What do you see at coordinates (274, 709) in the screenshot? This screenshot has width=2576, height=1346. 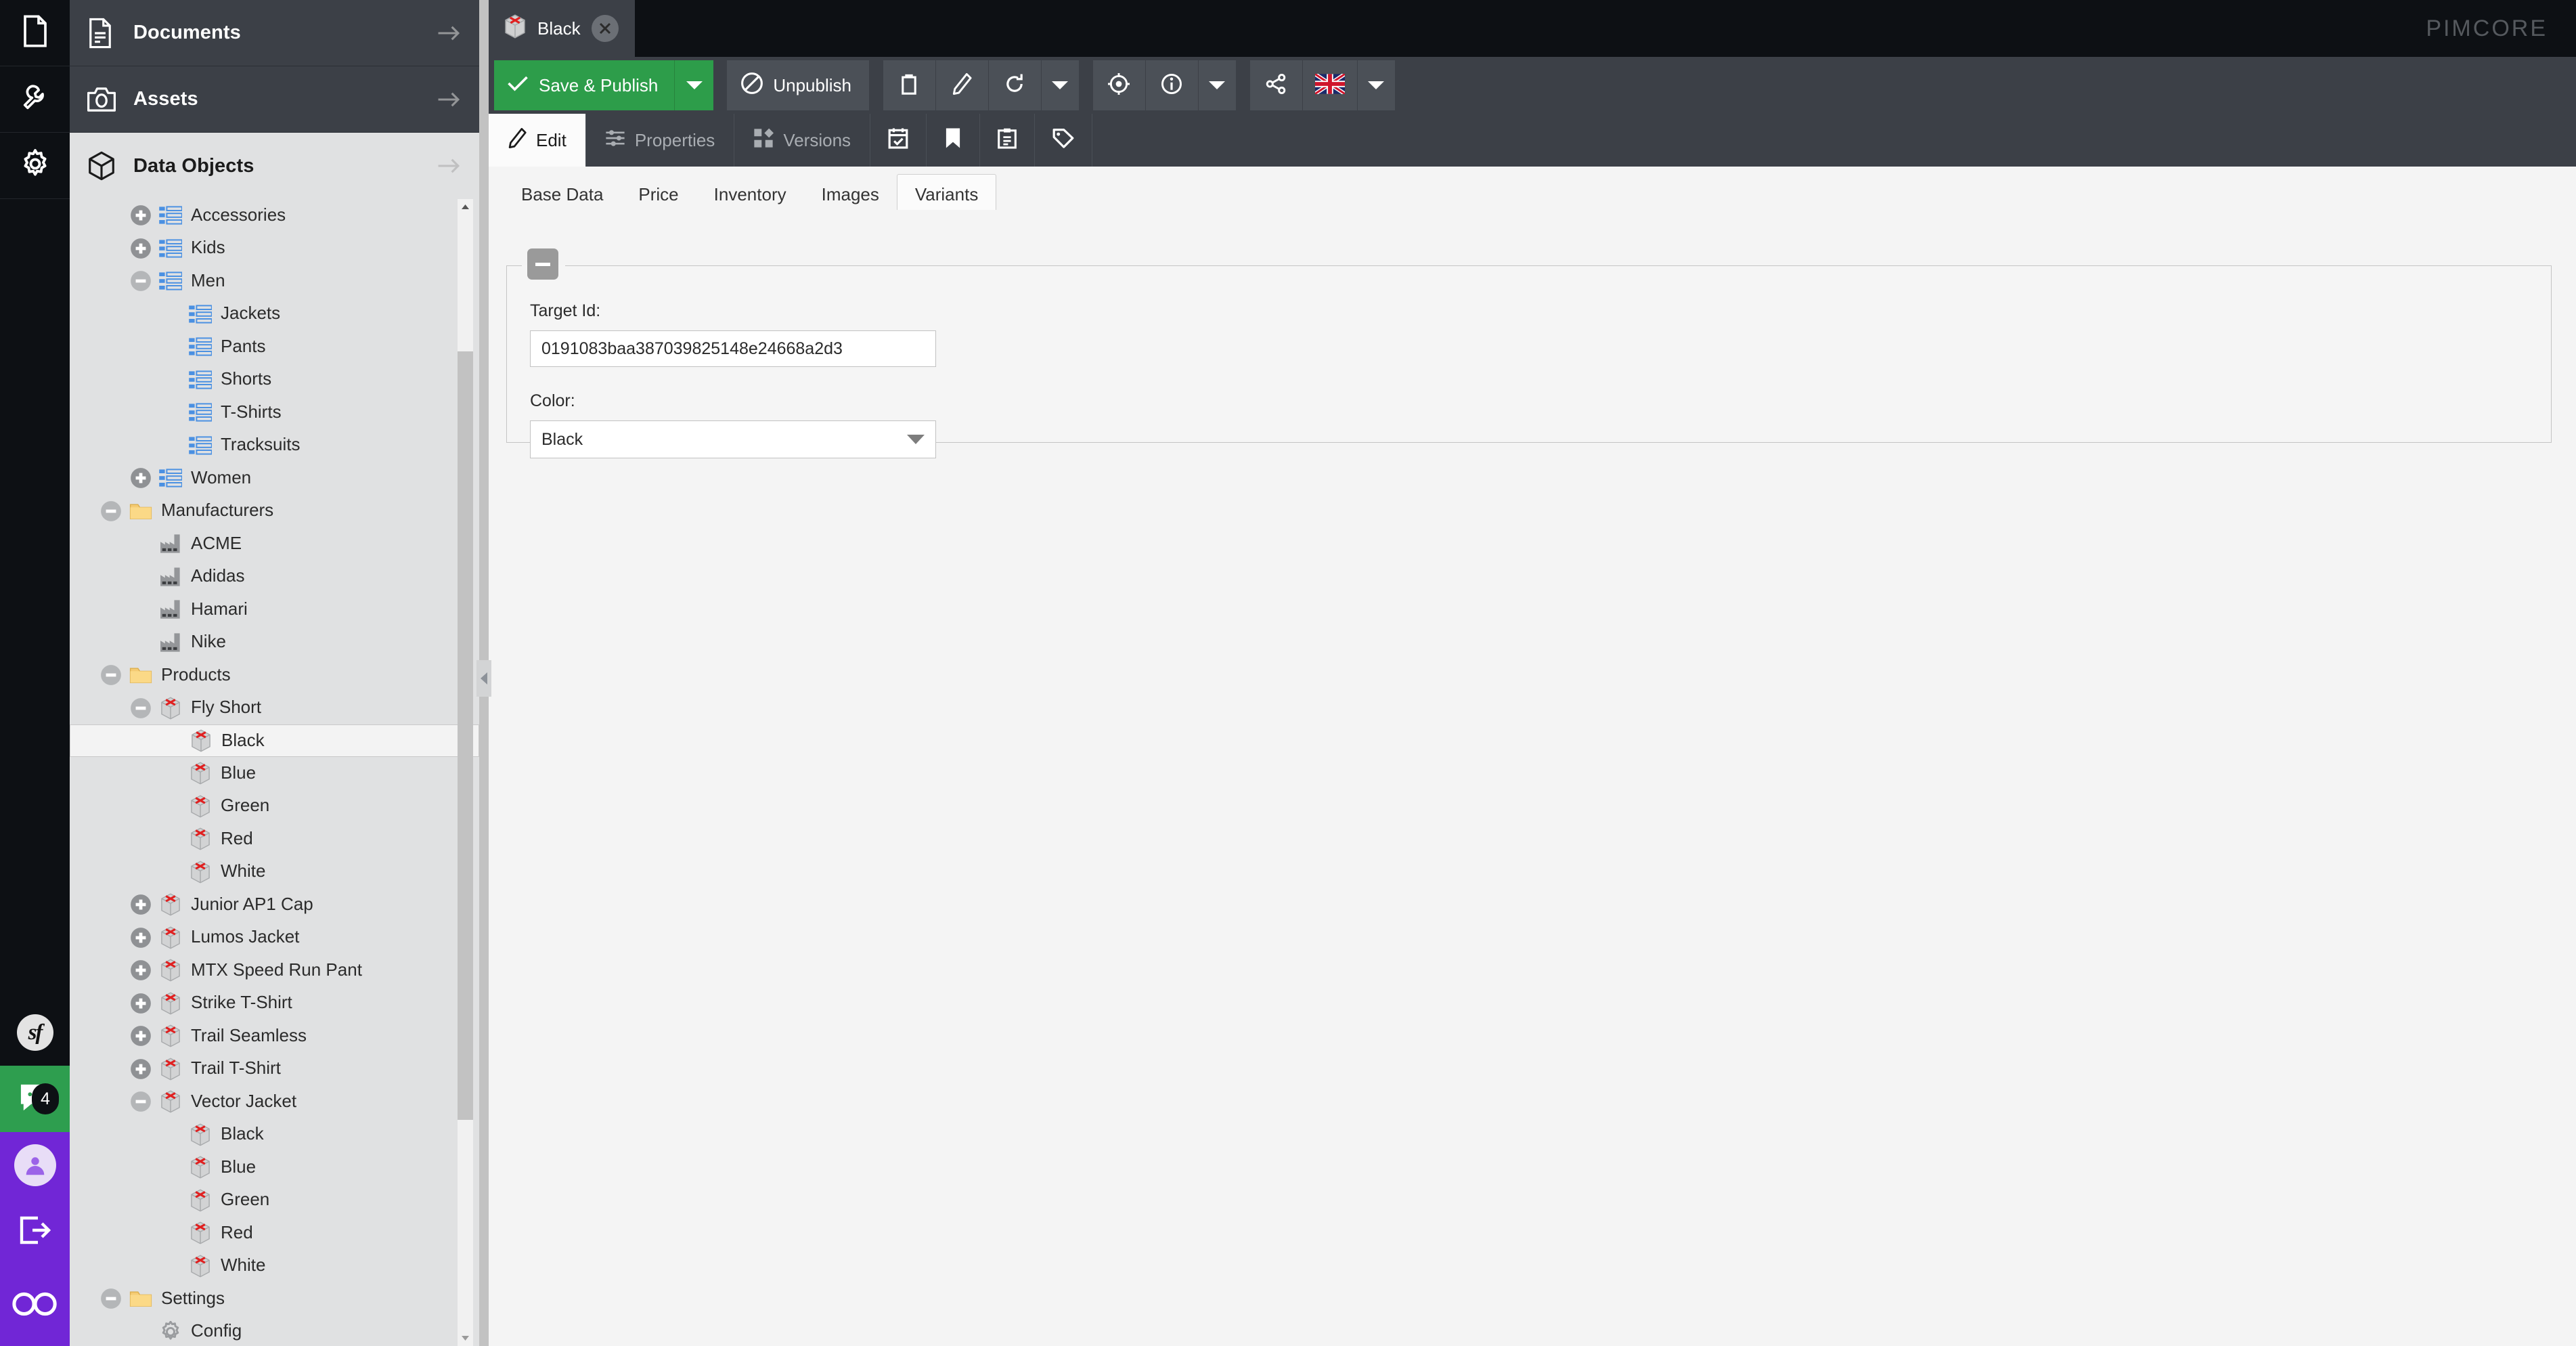 I see `tree-node: Fly Short` at bounding box center [274, 709].